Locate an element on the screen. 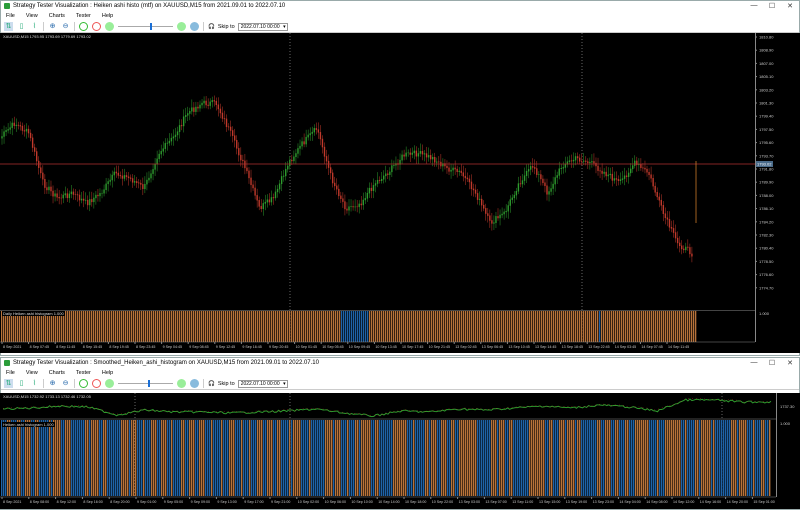  time-label: 14 Sep 11:45 is located at coordinates (678, 347).